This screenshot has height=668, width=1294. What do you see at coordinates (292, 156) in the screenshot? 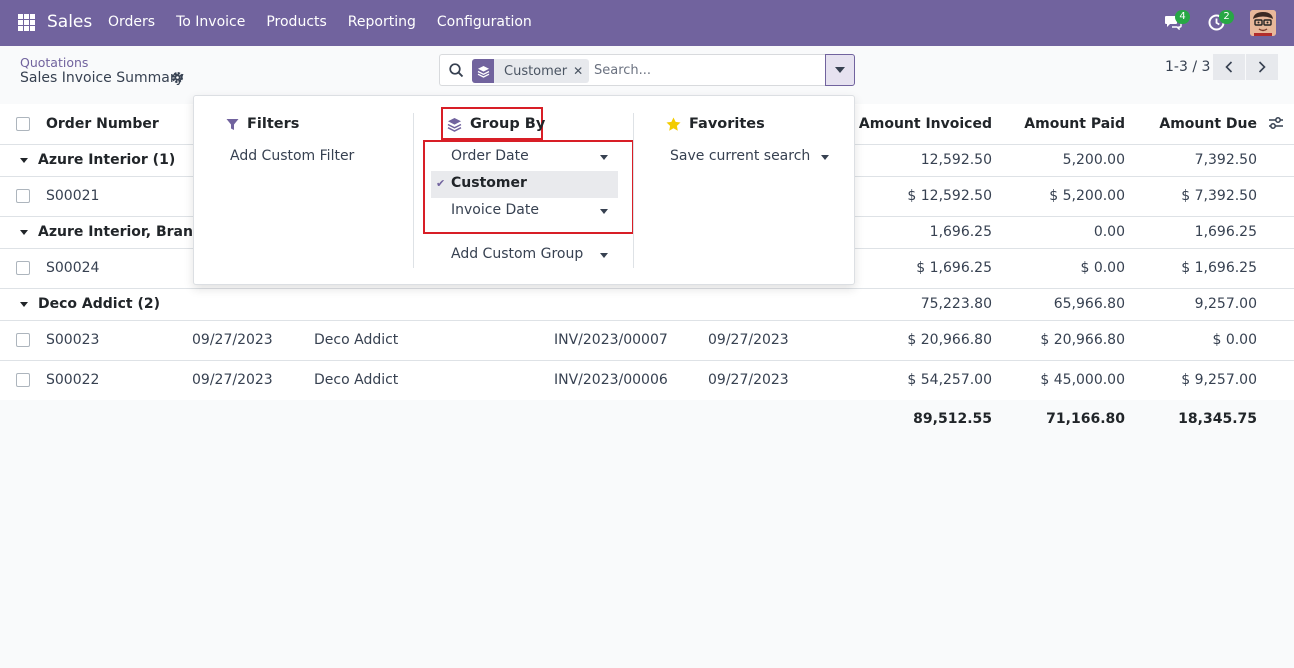
I see `add-custom-filter: Add Custom Filter` at bounding box center [292, 156].